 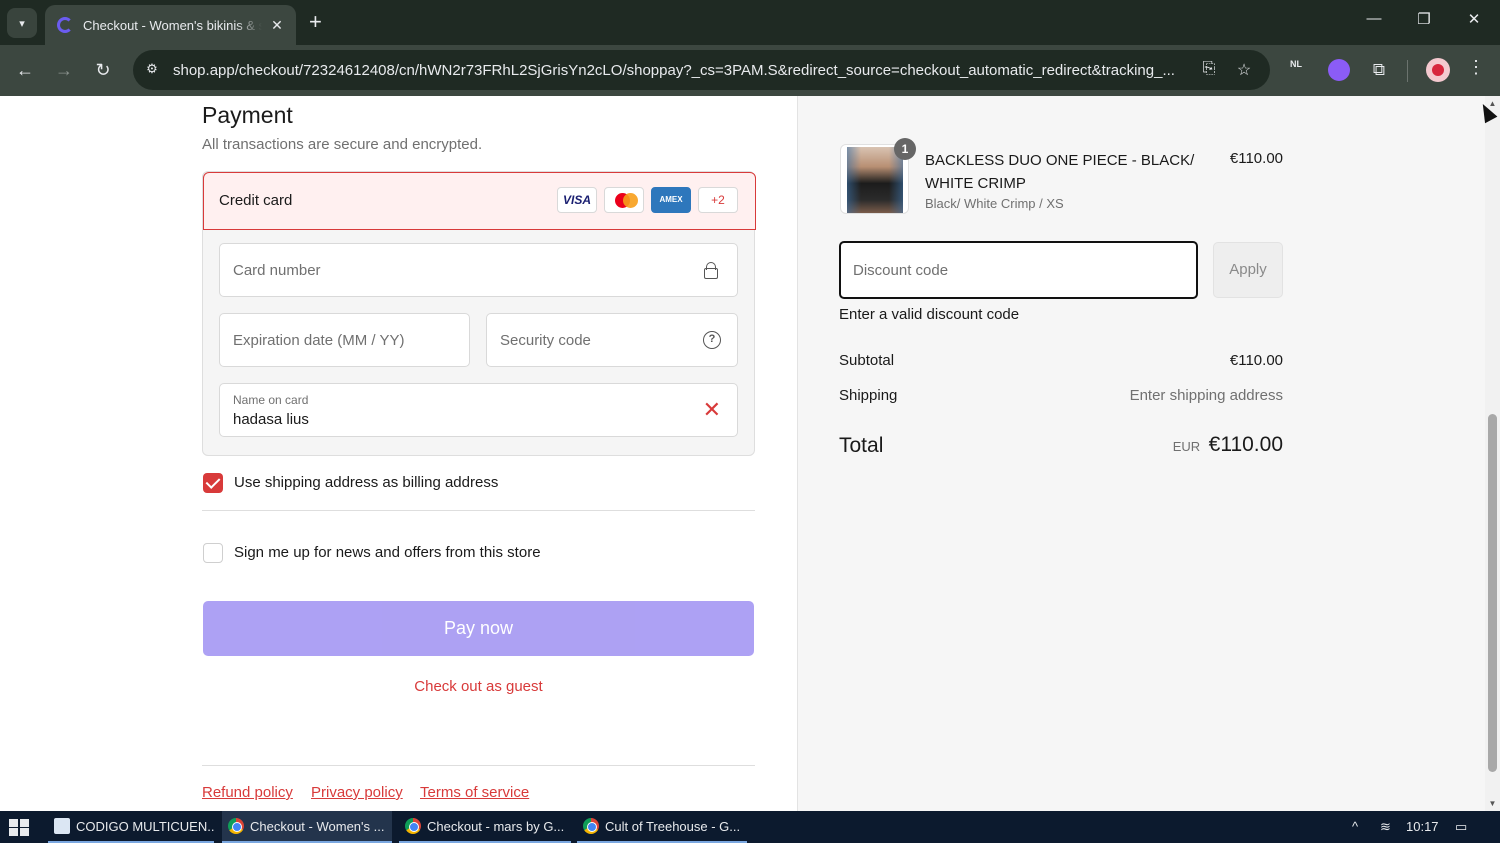 I want to click on card-number-placeholder: Card number, so click(x=277, y=270).